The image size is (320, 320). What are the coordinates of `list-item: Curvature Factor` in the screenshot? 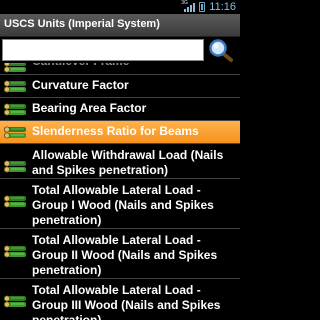 It's located at (120, 86).